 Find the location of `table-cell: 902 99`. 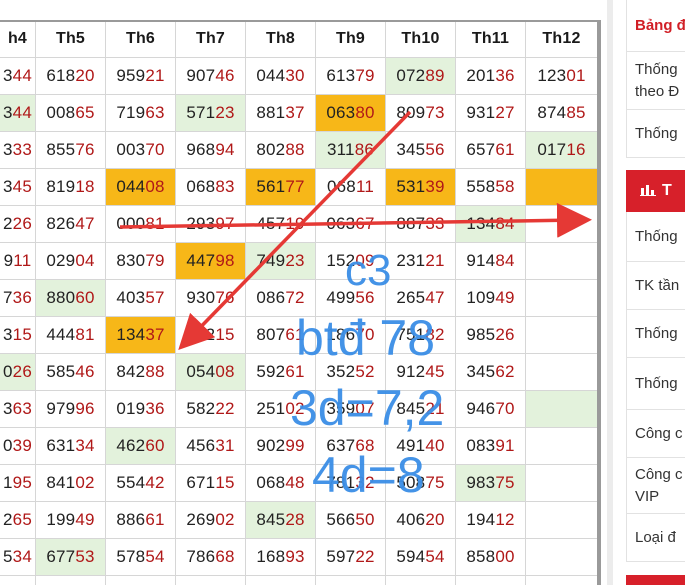

table-cell: 902 99 is located at coordinates (281, 446).